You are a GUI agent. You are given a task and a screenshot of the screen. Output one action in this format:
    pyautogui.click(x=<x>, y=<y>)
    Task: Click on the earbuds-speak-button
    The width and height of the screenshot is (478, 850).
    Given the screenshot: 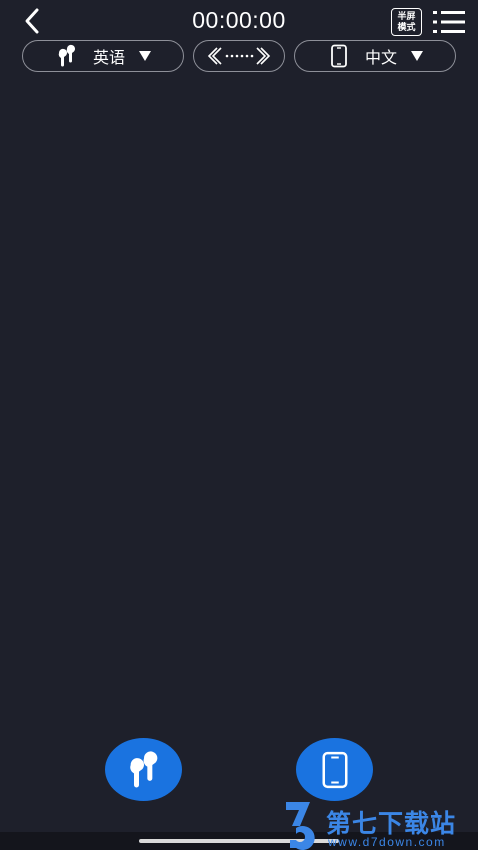 What is the action you would take?
    pyautogui.click(x=143, y=769)
    